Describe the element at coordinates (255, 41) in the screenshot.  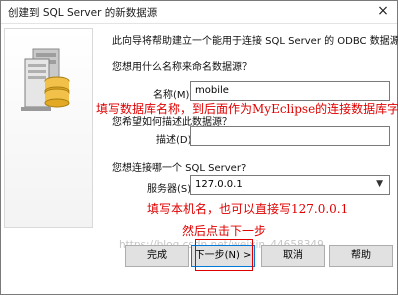
I see `intro-text: 此向导将帮助建立一个能用于连接 SQL Server 的 ODBC 数据源。` at that location.